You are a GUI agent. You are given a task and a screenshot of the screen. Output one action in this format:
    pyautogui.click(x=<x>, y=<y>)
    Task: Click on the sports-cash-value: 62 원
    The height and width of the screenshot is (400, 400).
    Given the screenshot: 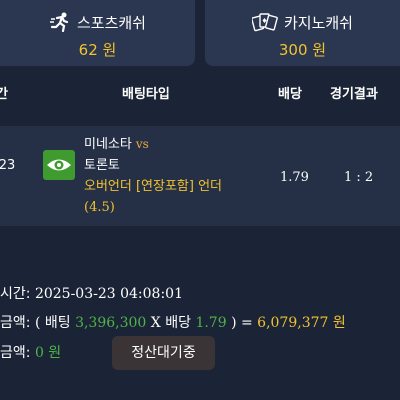 What is the action you would take?
    pyautogui.click(x=97, y=50)
    